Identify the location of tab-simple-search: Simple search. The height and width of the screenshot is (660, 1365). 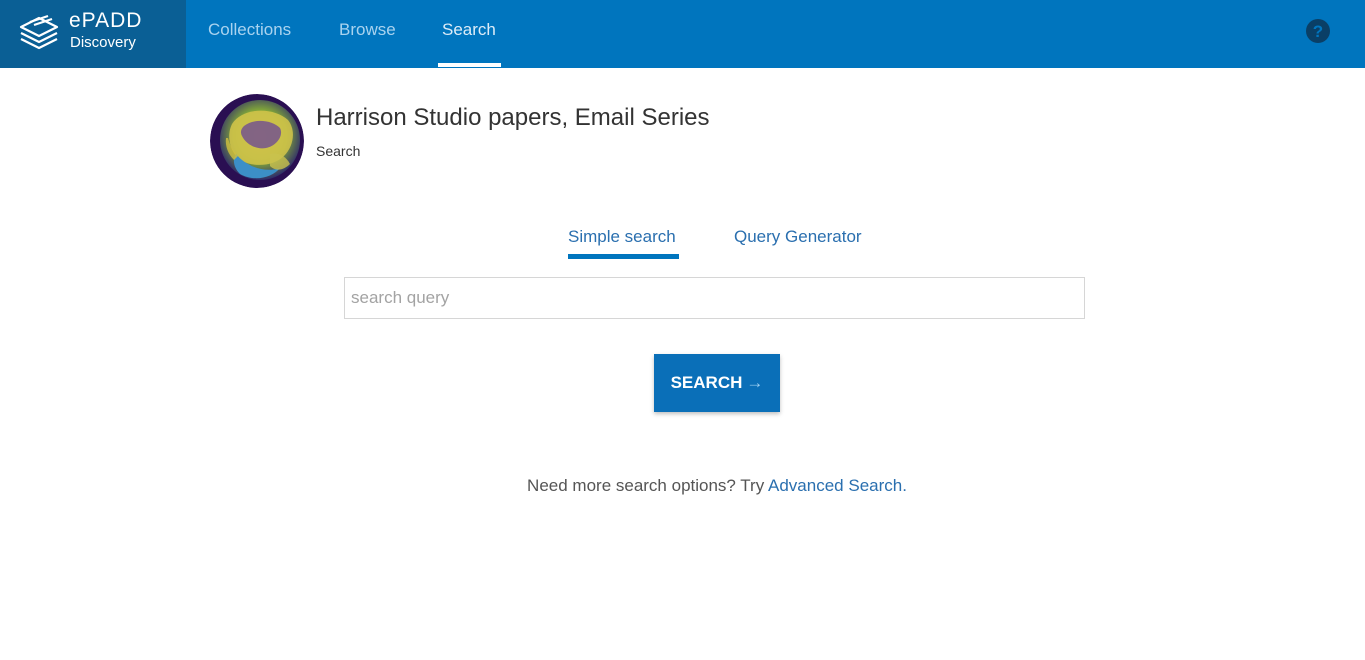
(622, 237).